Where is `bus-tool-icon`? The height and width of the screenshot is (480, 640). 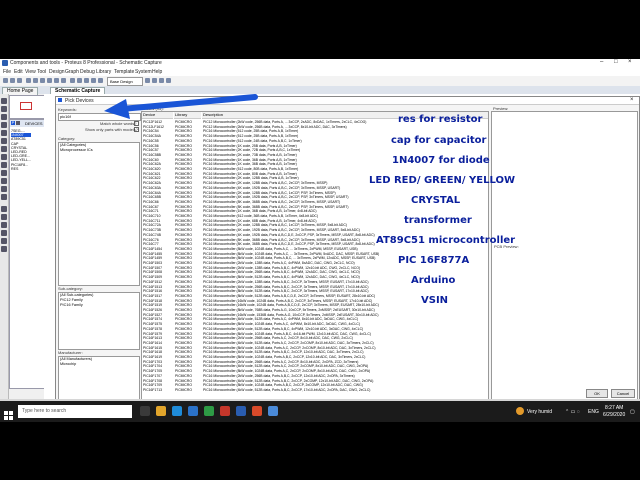 bus-tool-icon is located at coordinates (4, 141).